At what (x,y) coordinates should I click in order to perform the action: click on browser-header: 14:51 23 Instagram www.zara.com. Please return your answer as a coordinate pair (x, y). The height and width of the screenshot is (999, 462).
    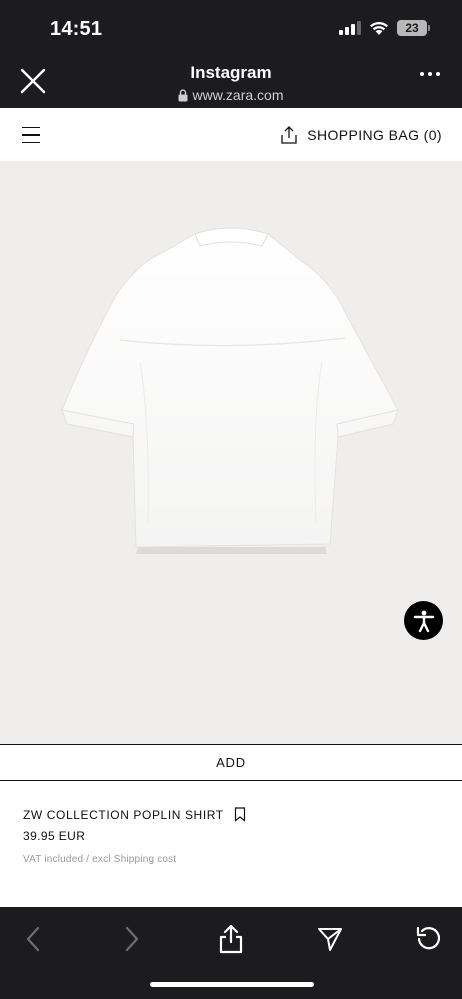
    Looking at the image, I should click on (231, 54).